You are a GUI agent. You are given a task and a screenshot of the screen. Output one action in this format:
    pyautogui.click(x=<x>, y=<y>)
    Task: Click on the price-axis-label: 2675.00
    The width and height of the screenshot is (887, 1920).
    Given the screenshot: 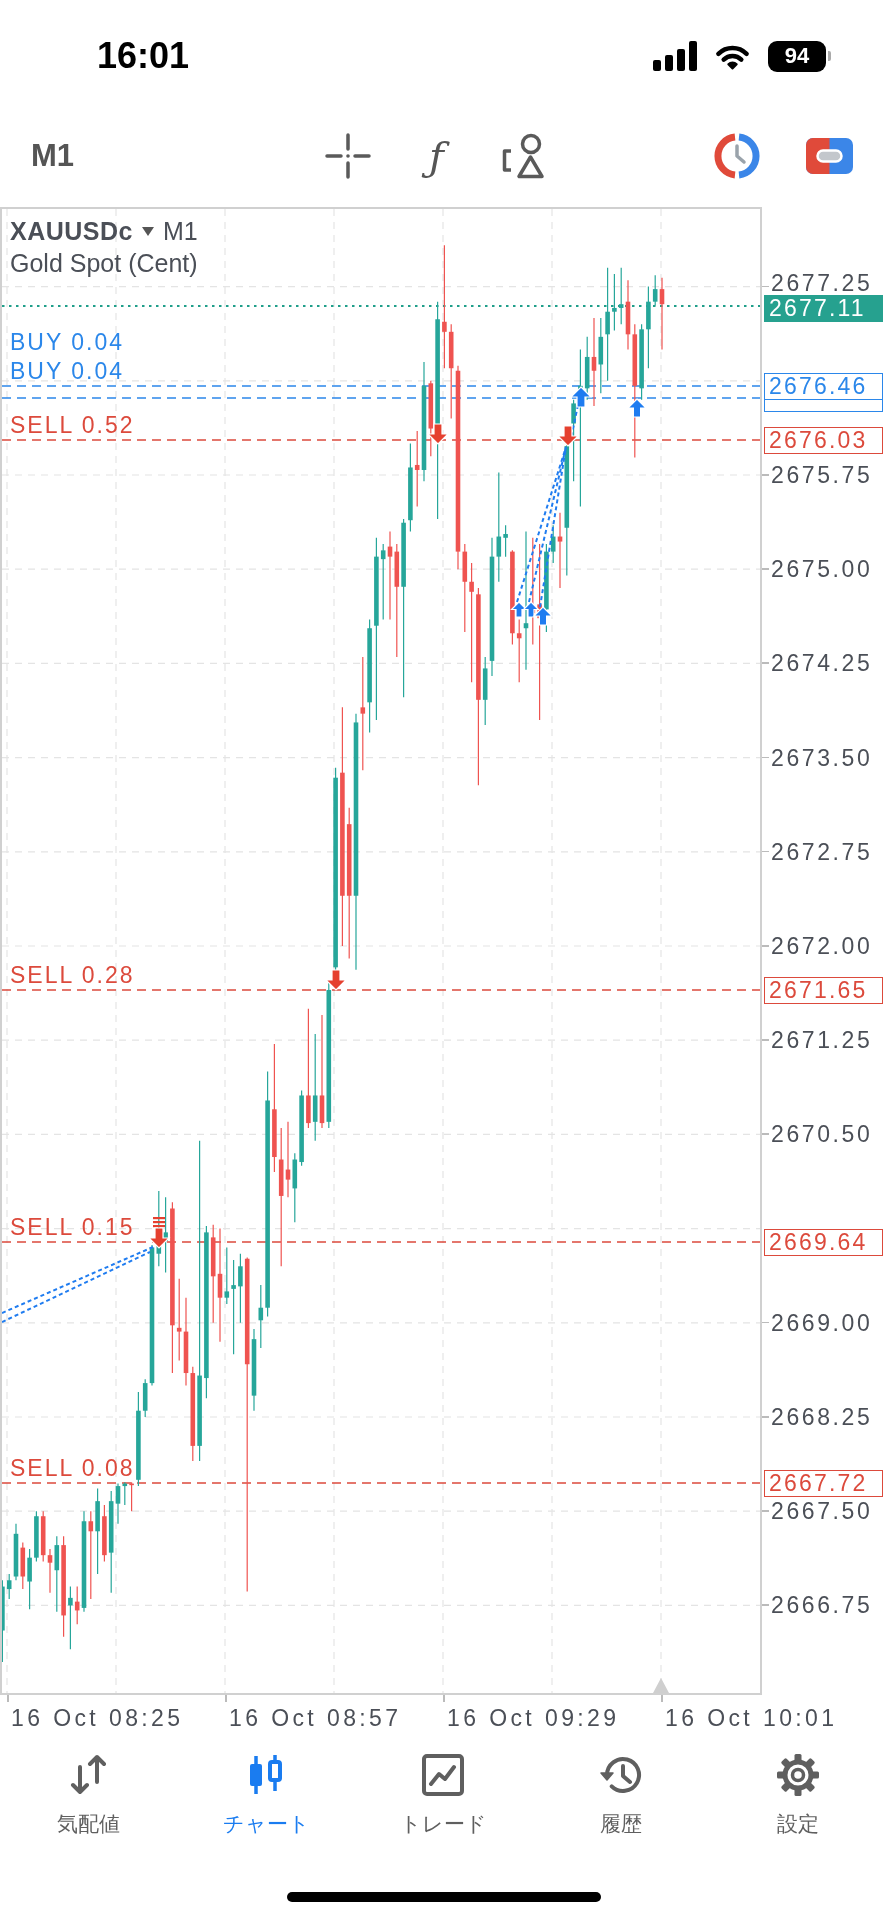 What is the action you would take?
    pyautogui.click(x=822, y=569)
    